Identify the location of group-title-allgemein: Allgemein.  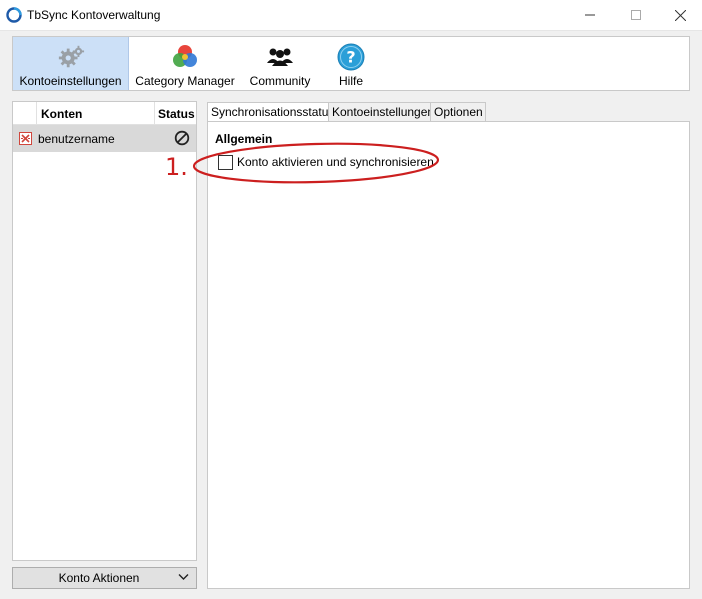
(244, 139).